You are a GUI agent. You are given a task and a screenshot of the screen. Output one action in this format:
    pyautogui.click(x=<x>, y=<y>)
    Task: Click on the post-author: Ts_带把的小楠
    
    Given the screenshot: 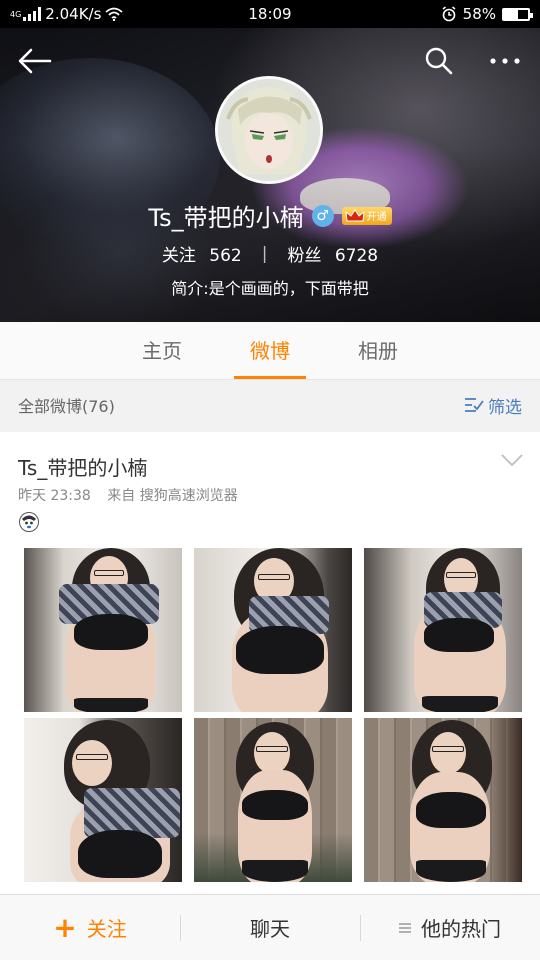 What is the action you would take?
    pyautogui.click(x=82, y=466)
    